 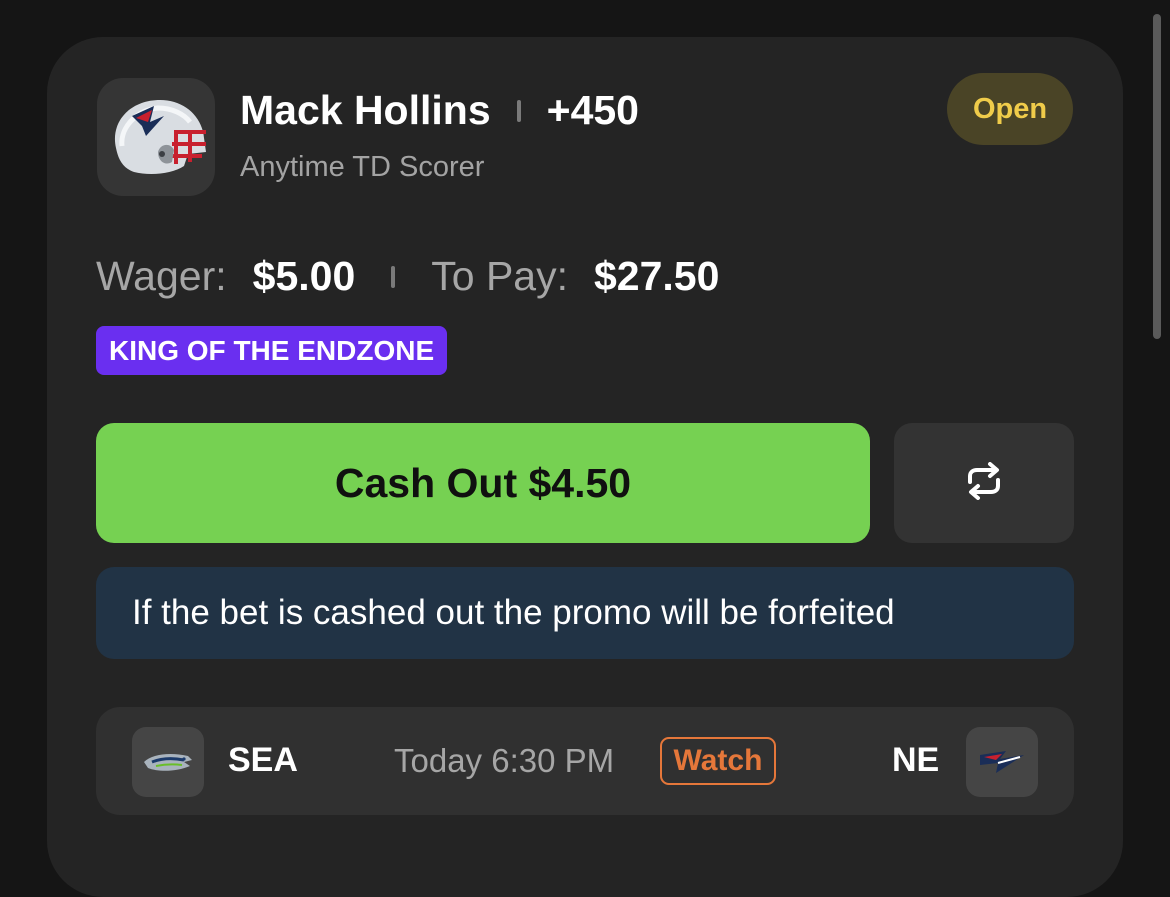 I want to click on player-name: Mack Hollins, so click(x=365, y=110).